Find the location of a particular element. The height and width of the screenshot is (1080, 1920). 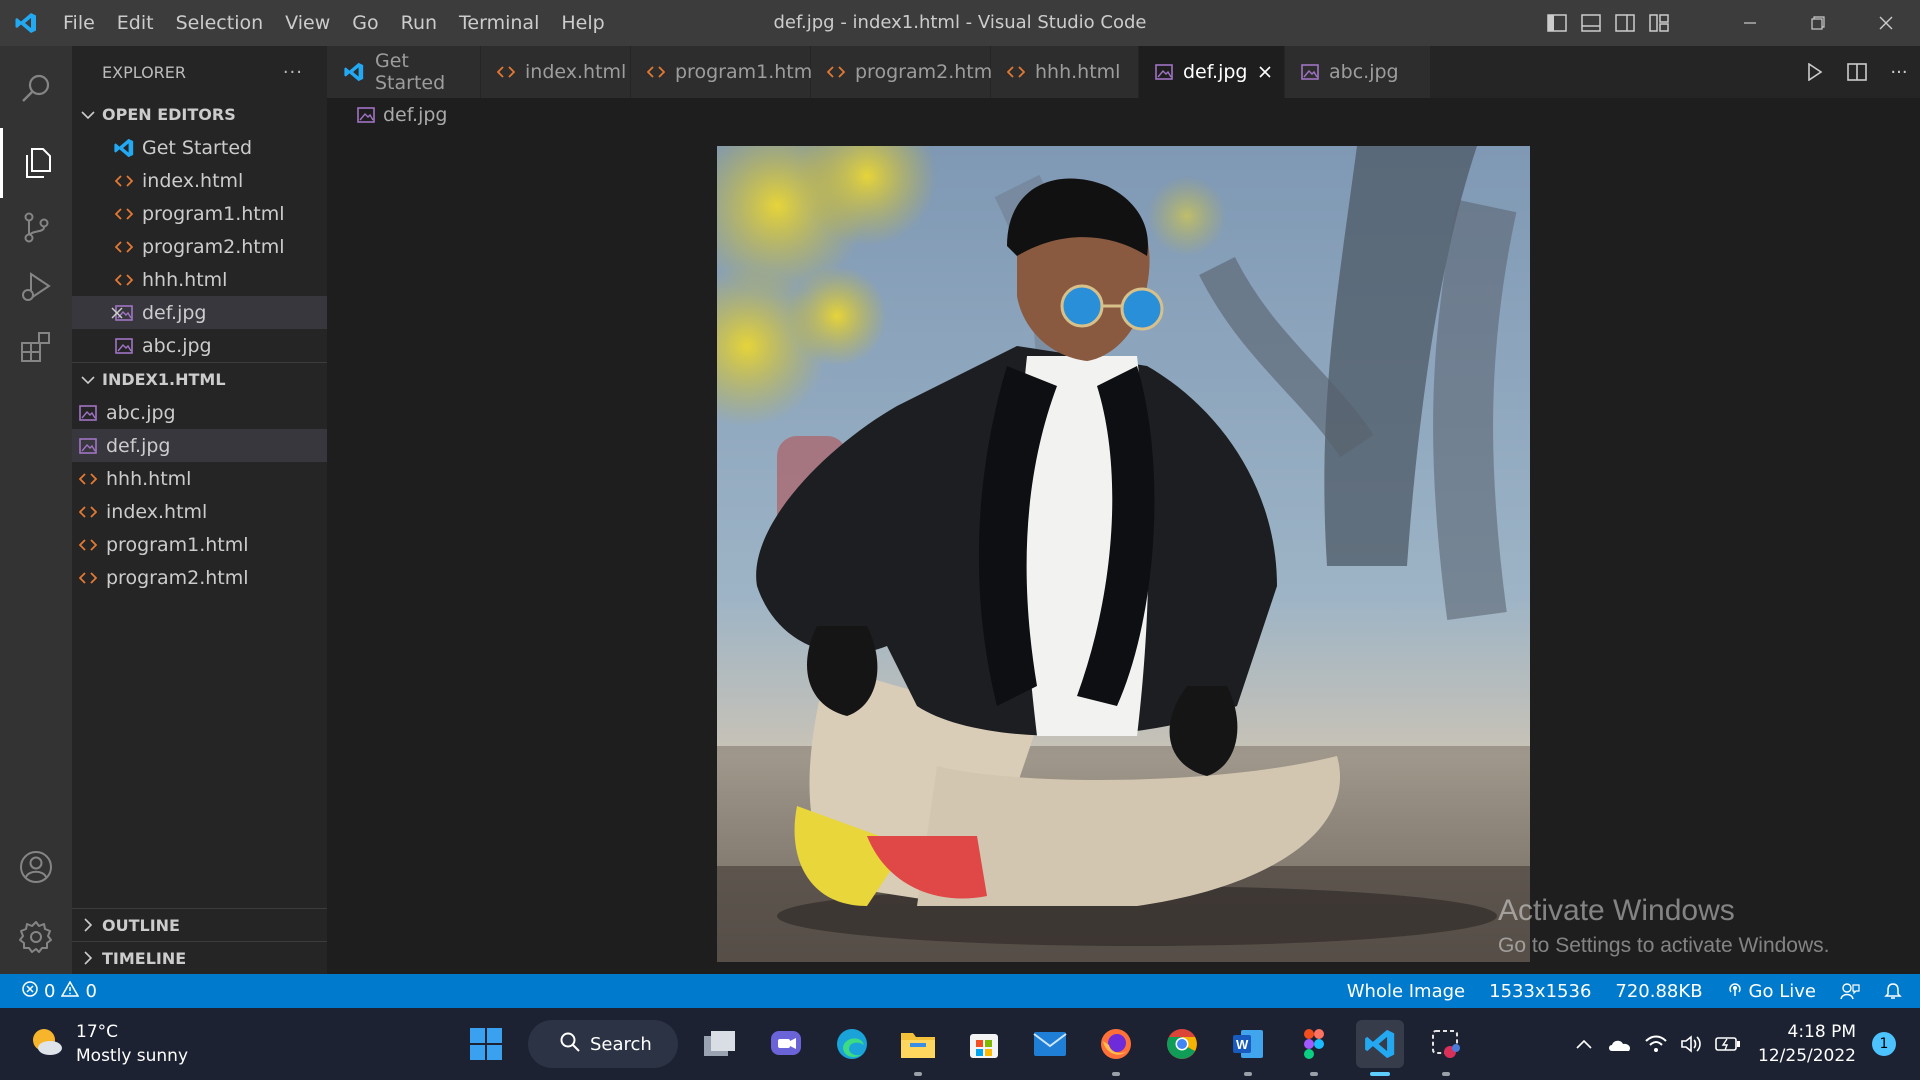

menu-selection: Selection is located at coordinates (220, 23).